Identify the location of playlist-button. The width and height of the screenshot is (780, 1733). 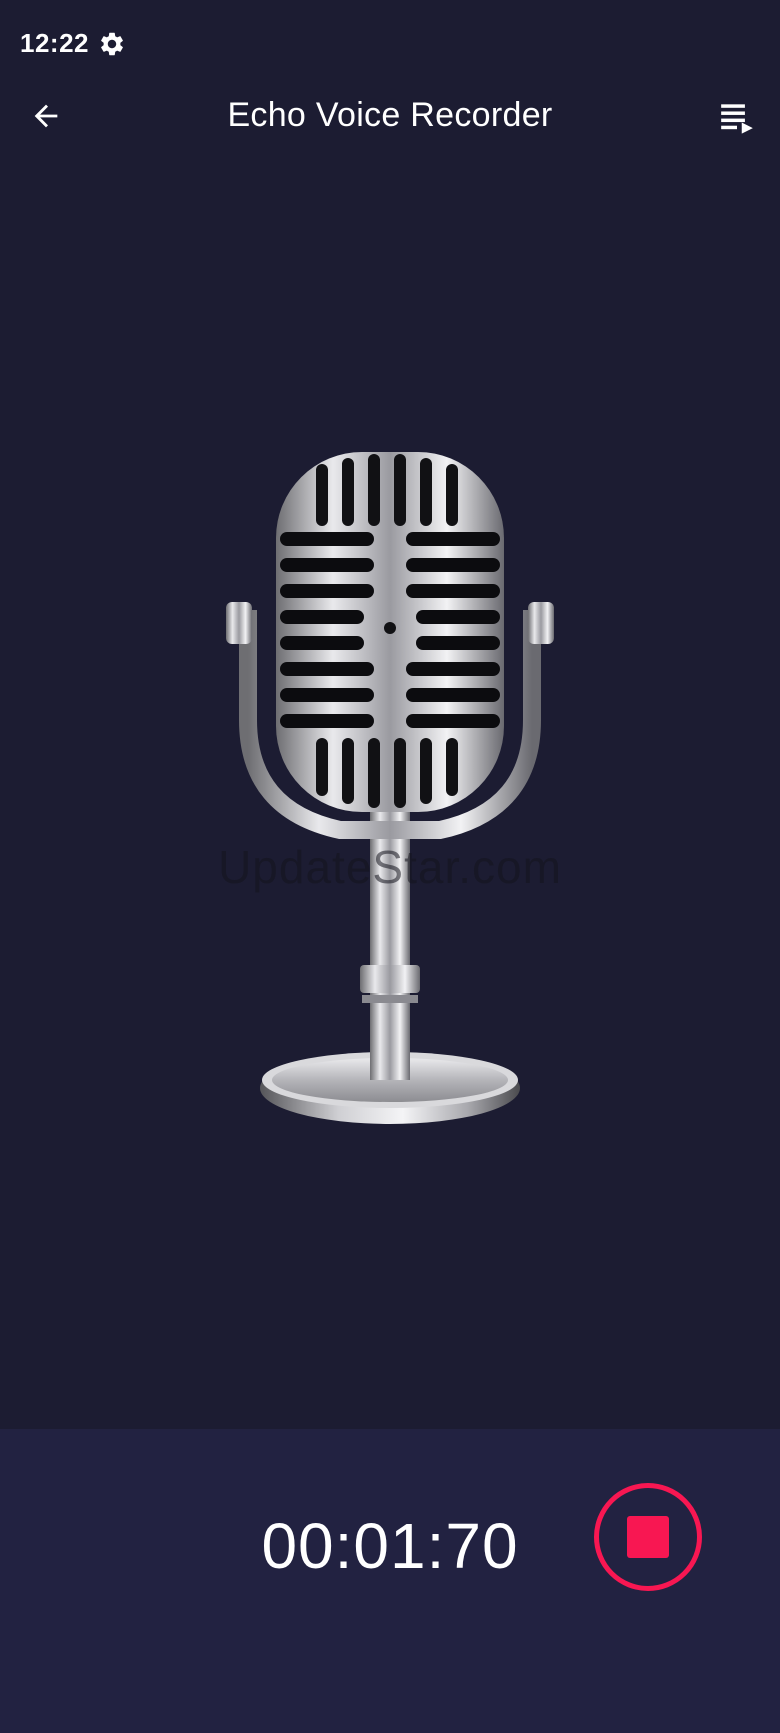
(737, 117).